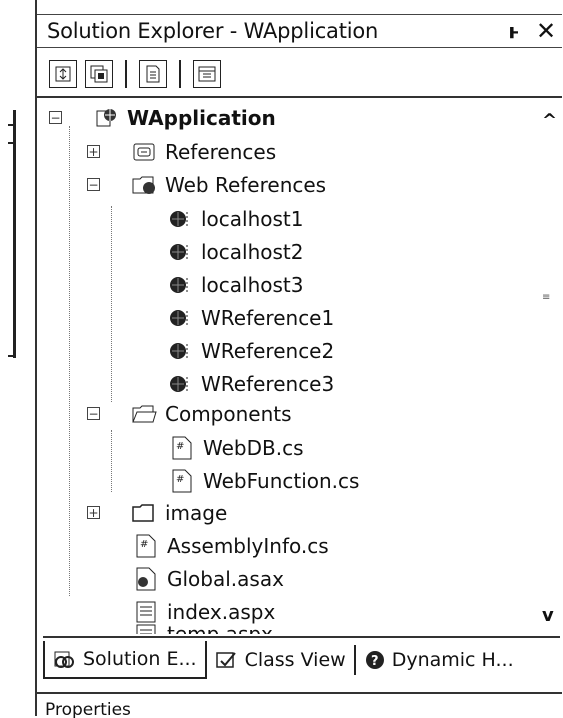 The width and height of the screenshot is (563, 718). What do you see at coordinates (220, 628) in the screenshot?
I see `tree-item-label: temp.aspx` at bounding box center [220, 628].